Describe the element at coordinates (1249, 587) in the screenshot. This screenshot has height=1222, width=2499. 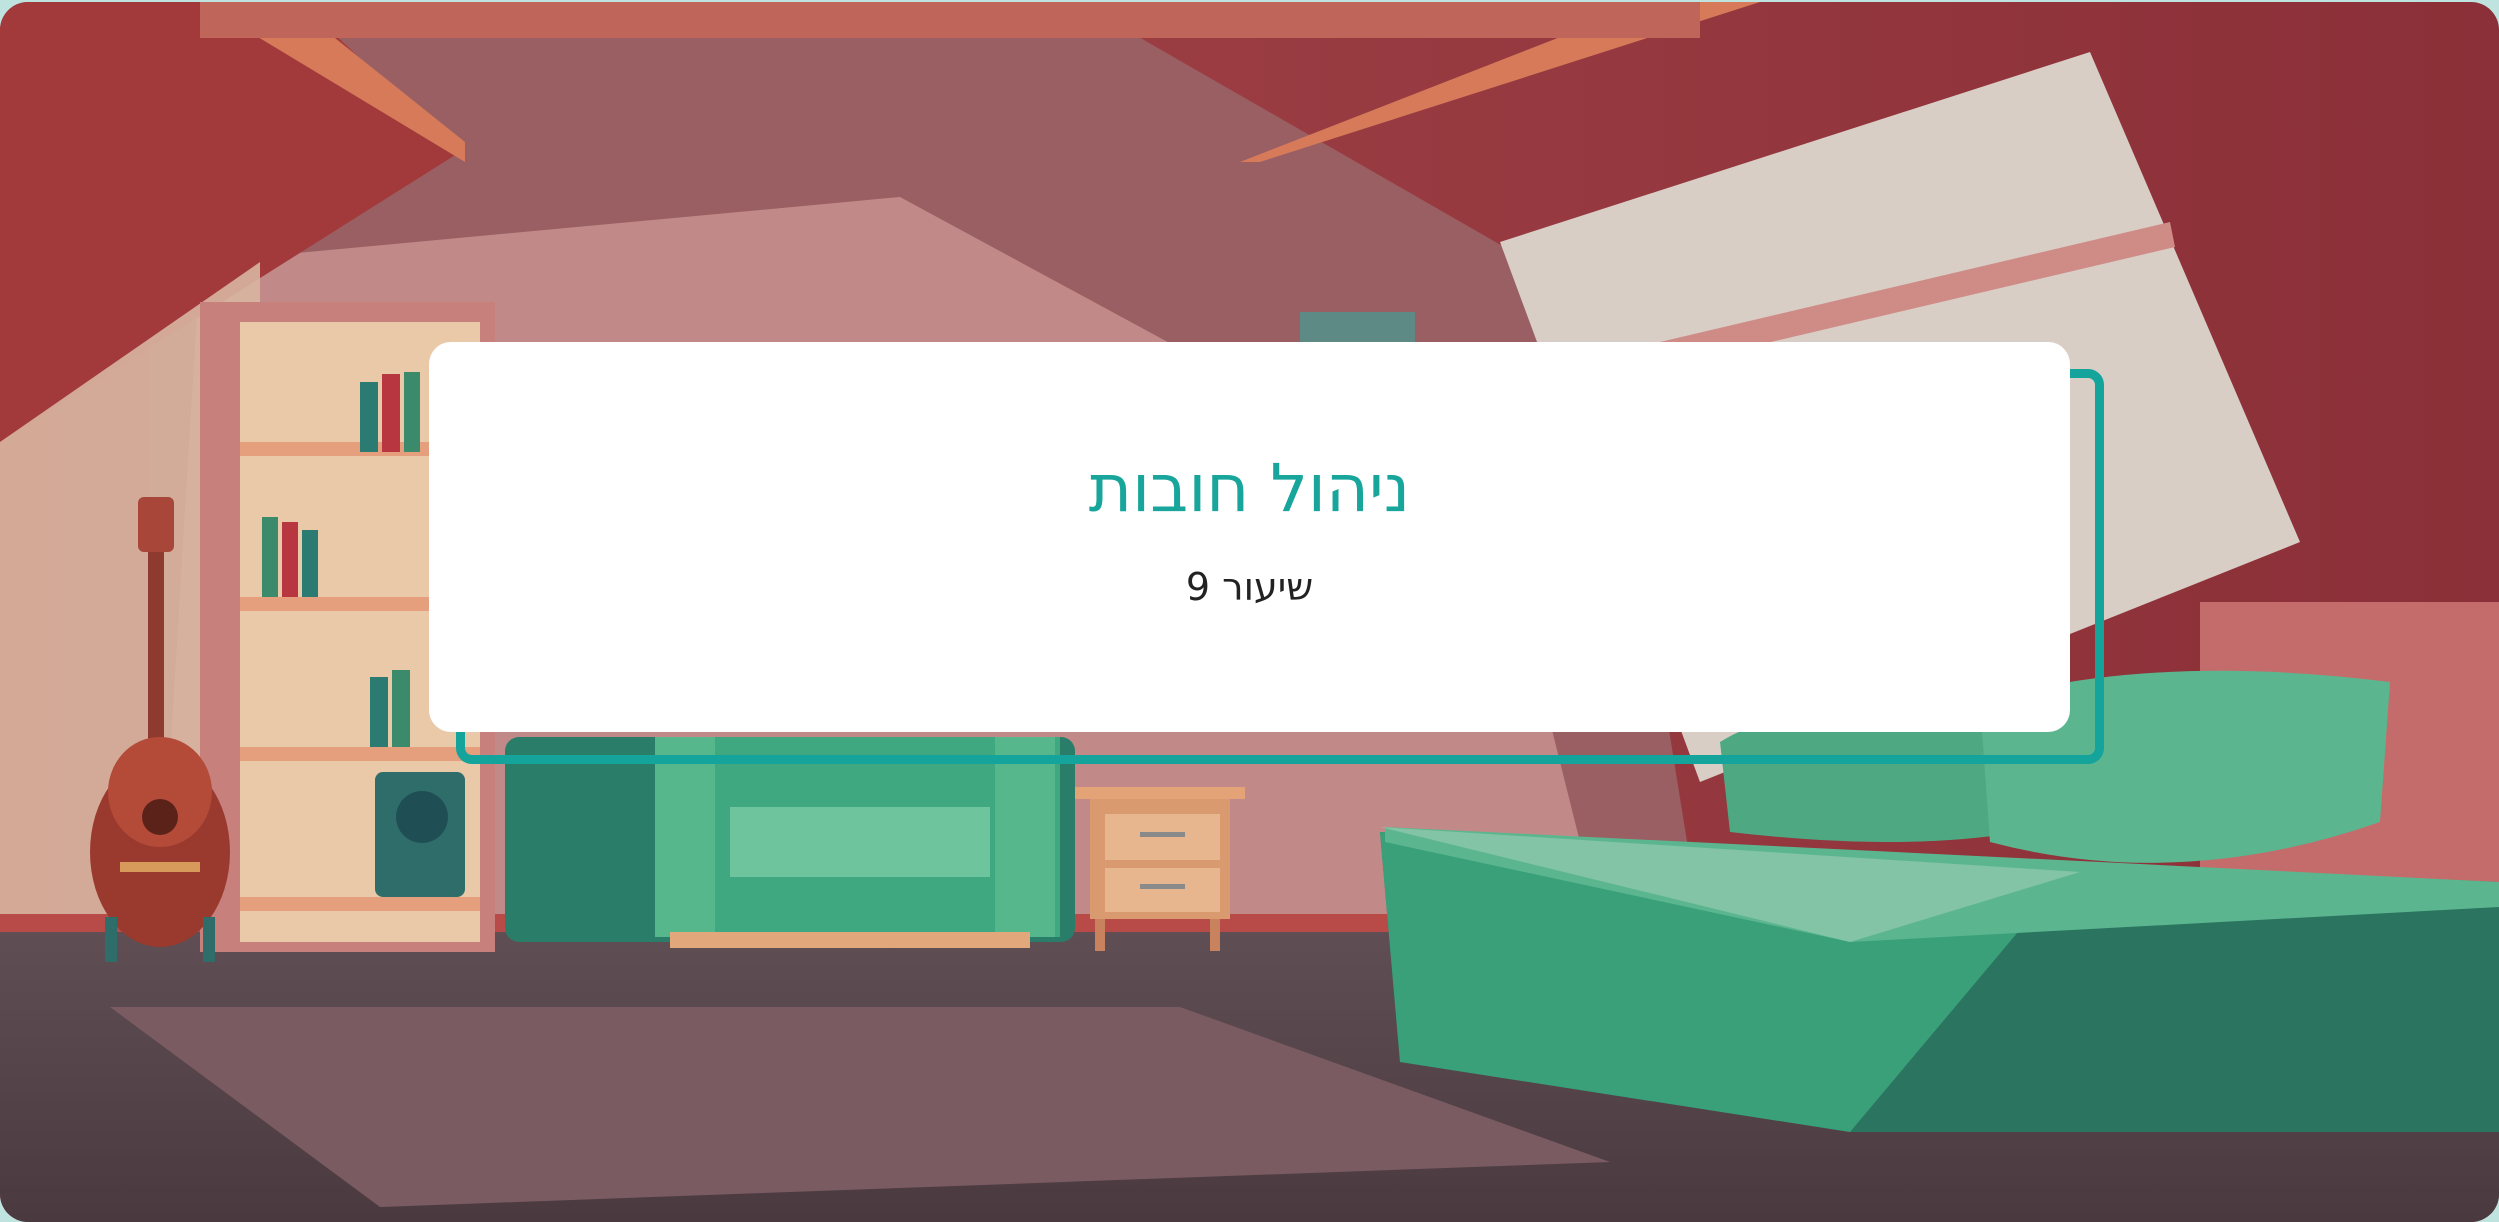
I see `lesson-subtitle: שיעור 9` at that location.